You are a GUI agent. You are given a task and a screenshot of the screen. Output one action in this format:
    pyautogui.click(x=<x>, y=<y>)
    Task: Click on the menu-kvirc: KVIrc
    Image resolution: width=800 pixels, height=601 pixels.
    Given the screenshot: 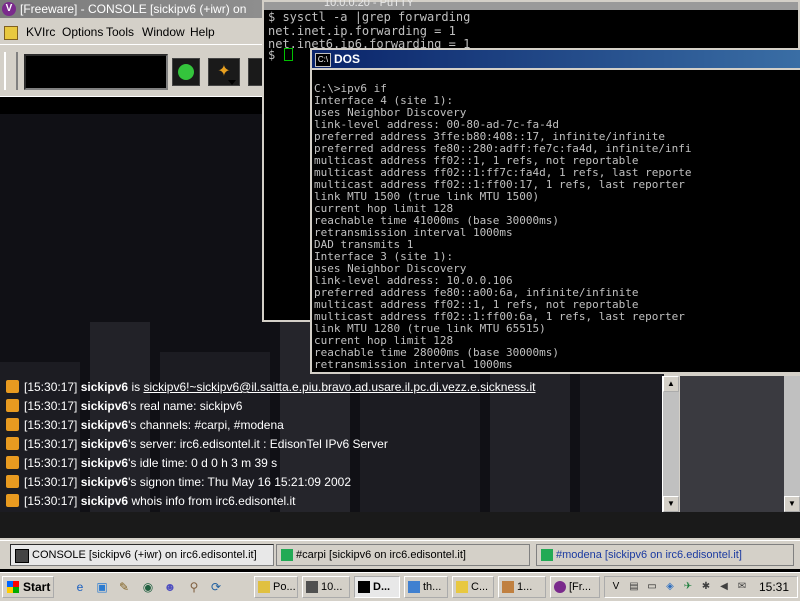 What is the action you would take?
    pyautogui.click(x=40, y=32)
    